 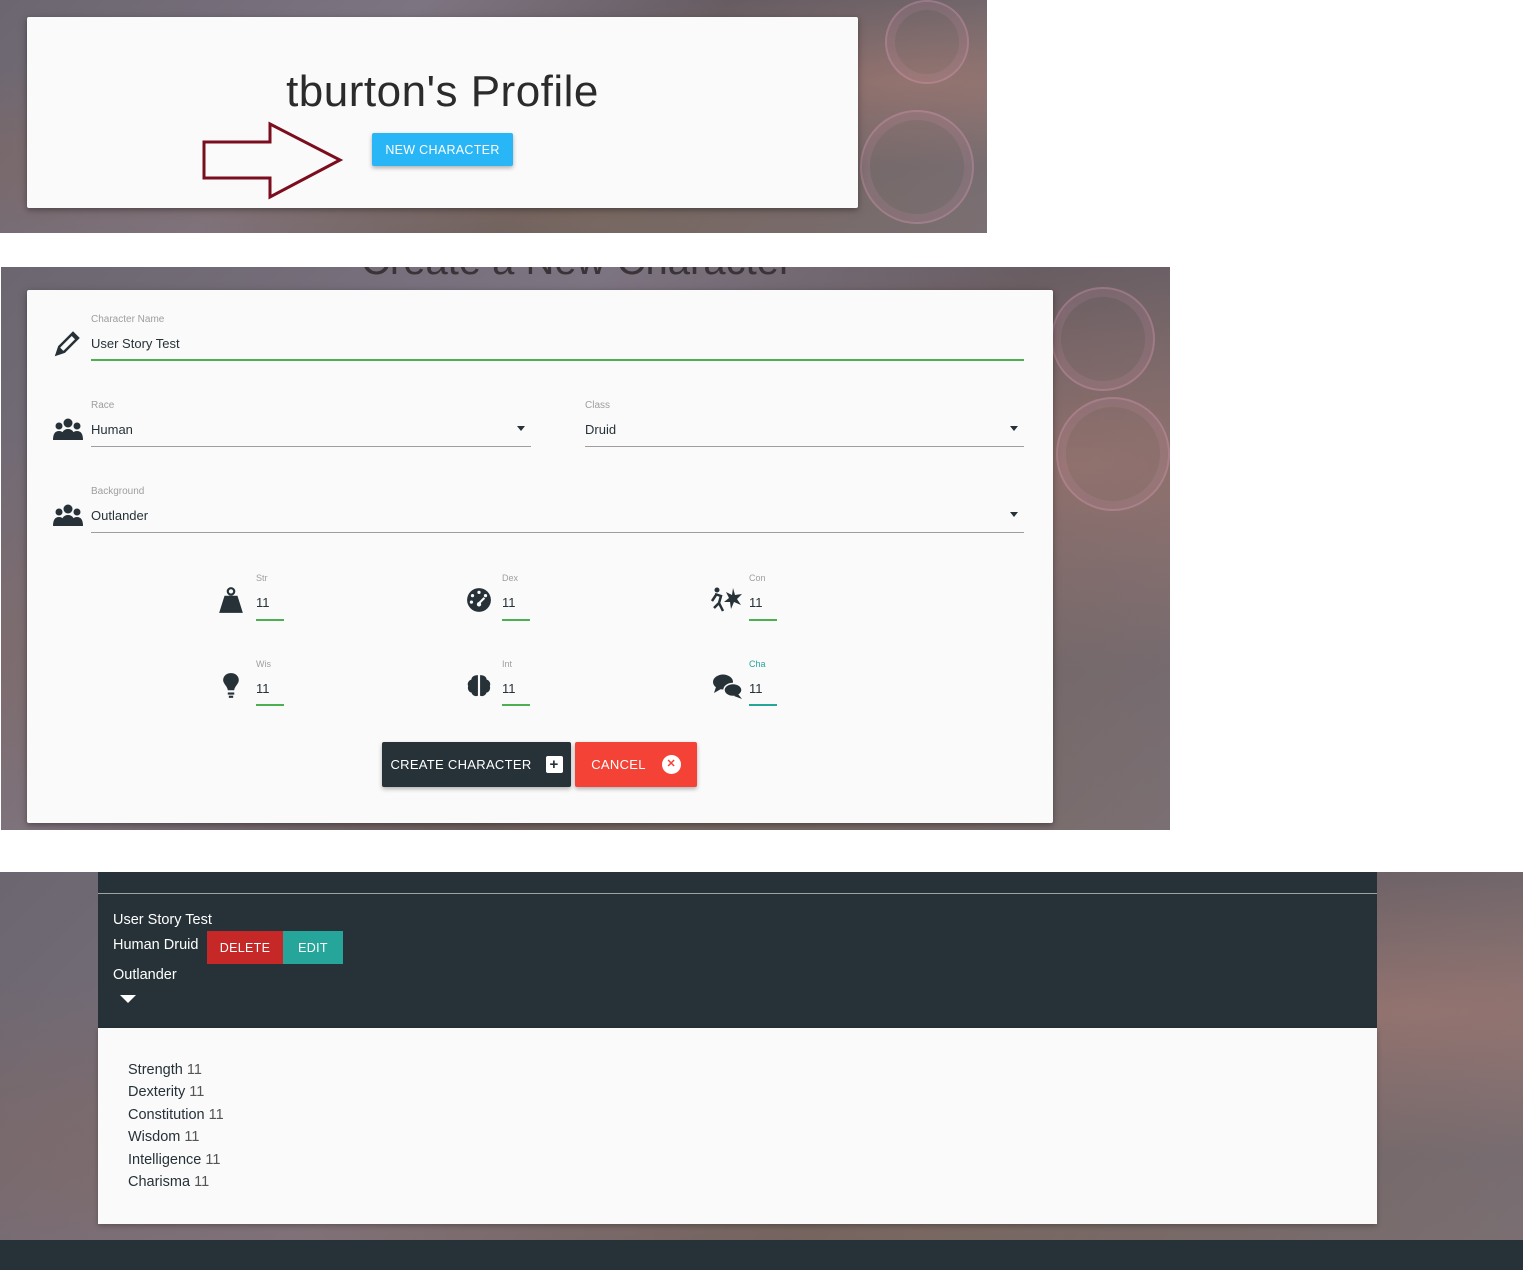 I want to click on impact-icon, so click(x=726, y=599).